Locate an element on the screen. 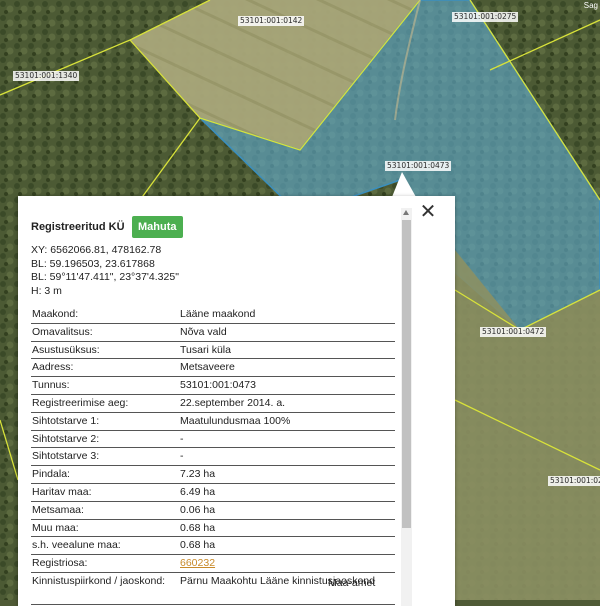  map-corner-text: Sag is located at coordinates (590, 5).